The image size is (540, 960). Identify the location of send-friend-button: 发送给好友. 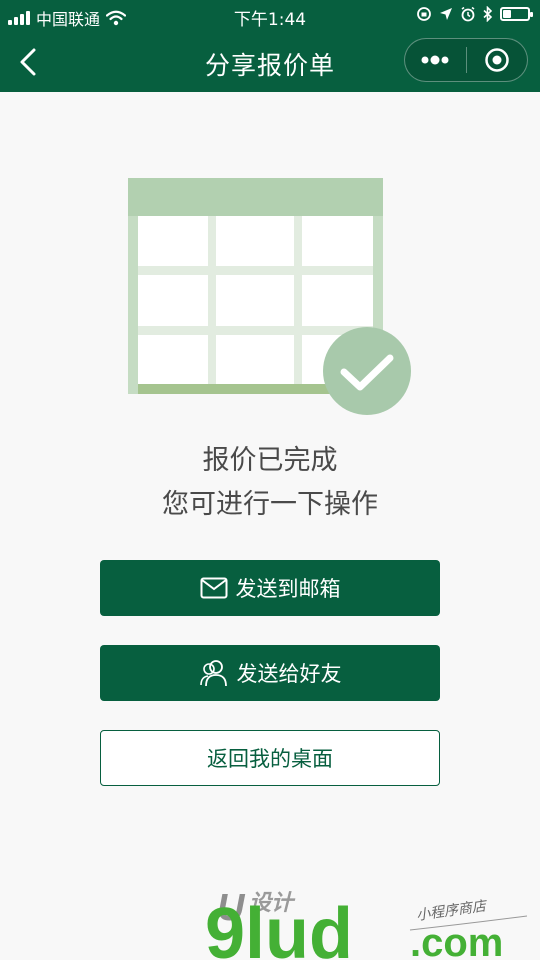
(270, 673).